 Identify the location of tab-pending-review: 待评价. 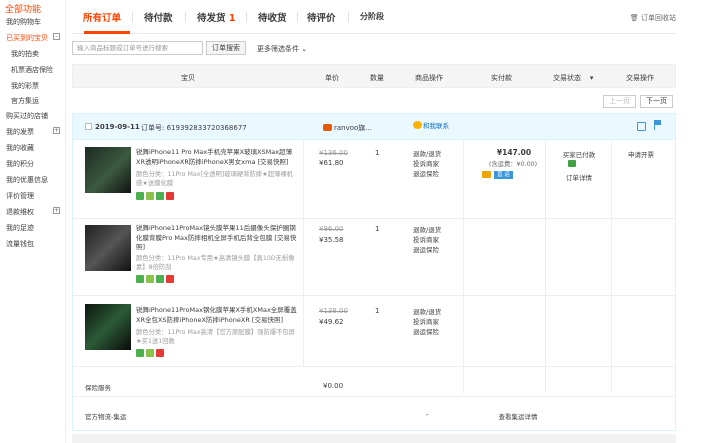
(321, 17).